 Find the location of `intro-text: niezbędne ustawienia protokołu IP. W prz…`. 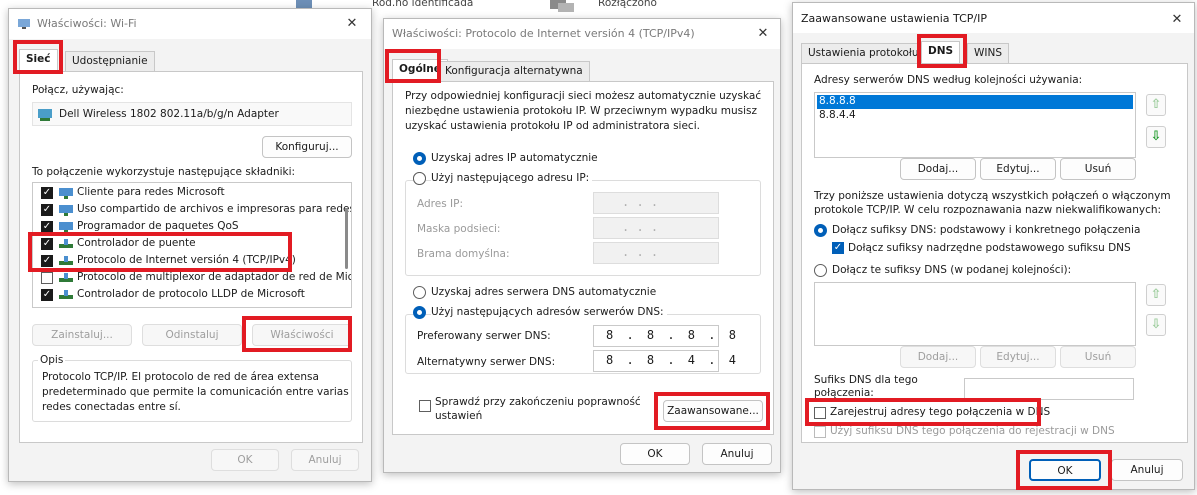

intro-text: niezbędne ustawienia protokołu IP. W prz… is located at coordinates (581, 111).